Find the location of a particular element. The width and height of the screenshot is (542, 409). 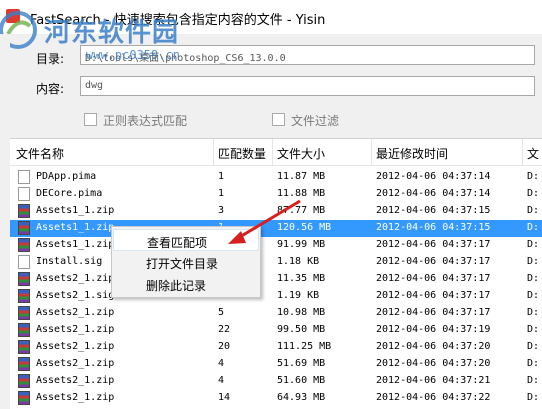

cell-size: 64.93 MB is located at coordinates (301, 397).